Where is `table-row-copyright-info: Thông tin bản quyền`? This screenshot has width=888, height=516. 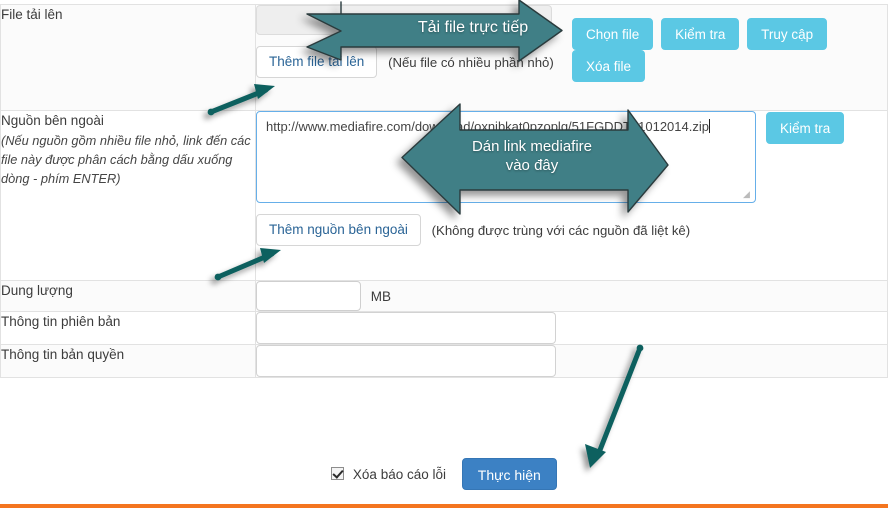 table-row-copyright-info: Thông tin bản quyền is located at coordinates (444, 361).